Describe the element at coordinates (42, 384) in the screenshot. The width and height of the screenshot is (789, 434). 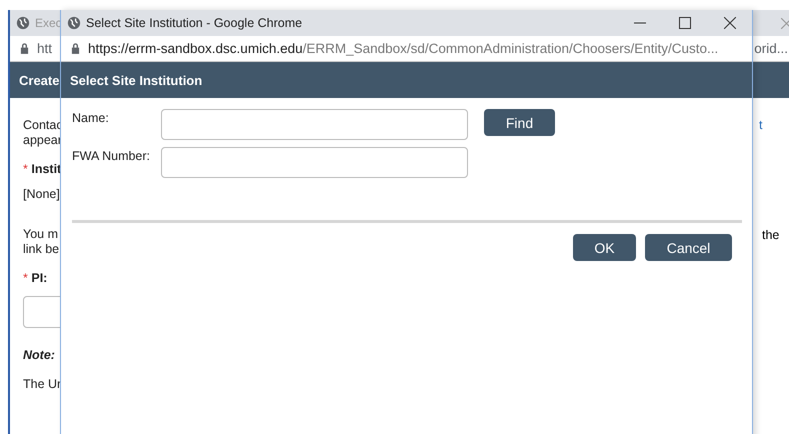
I see `body-text: The Ur` at that location.